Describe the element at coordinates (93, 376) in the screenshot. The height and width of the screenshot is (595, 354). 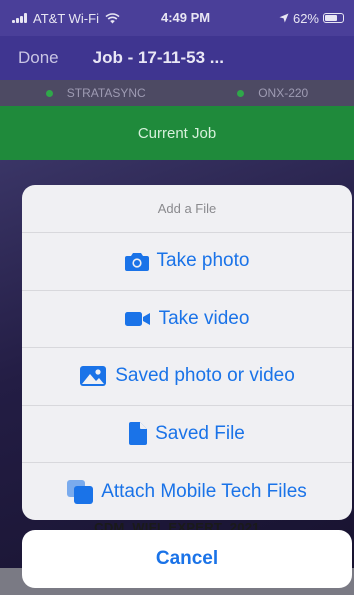
I see `photo-library-icon` at that location.